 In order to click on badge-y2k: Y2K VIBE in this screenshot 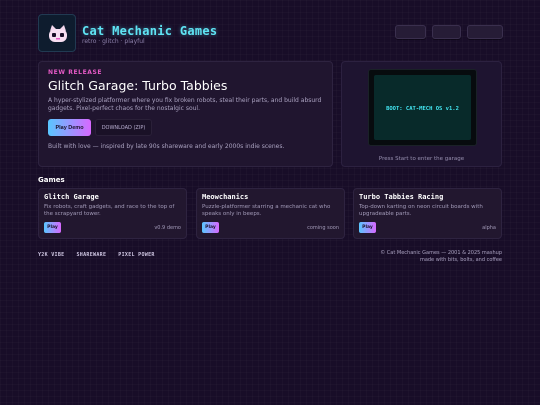, I will do `click(51, 255)`.